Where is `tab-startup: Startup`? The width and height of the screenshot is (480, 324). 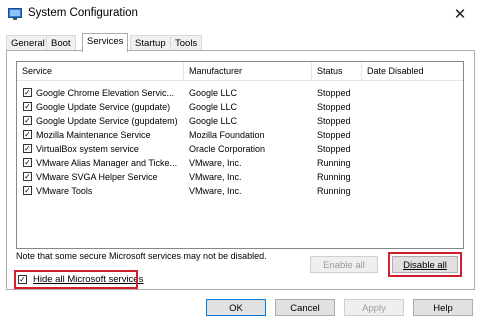
tab-startup: Startup is located at coordinates (150, 43).